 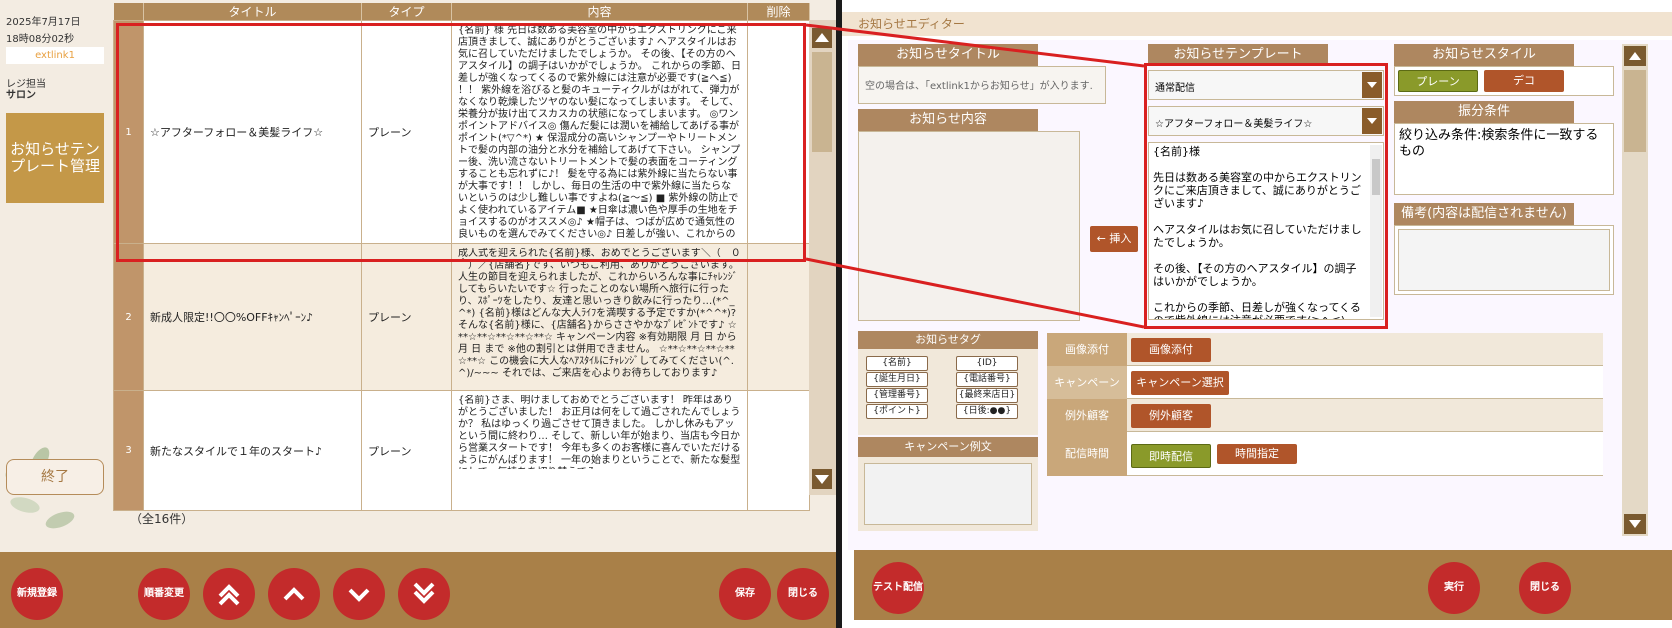 I want to click on move-up-button, so click(x=294, y=594).